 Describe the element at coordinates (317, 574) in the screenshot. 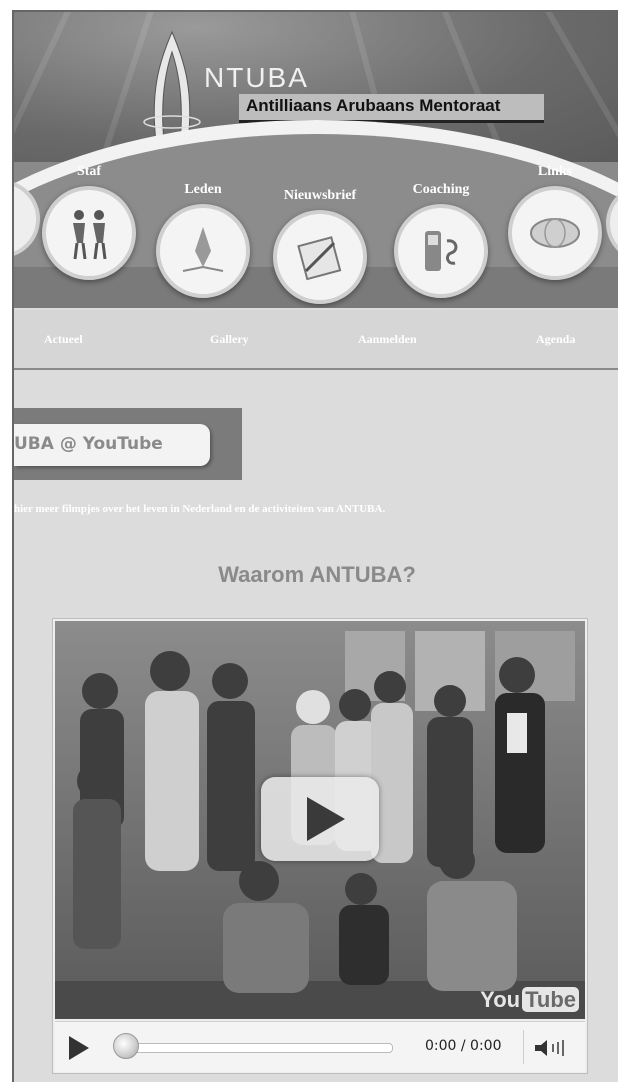

I see `video-heading: Waarom ANTUBA?` at that location.